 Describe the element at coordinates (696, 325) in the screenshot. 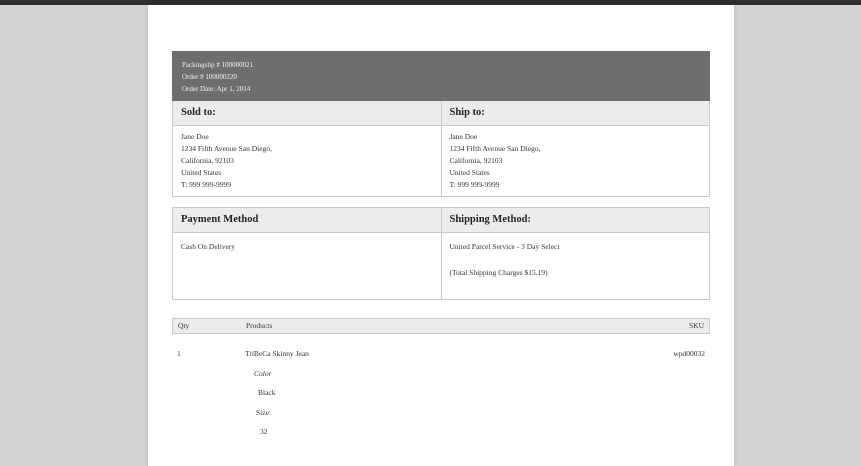

I see `sku-column-header: SKU` at that location.